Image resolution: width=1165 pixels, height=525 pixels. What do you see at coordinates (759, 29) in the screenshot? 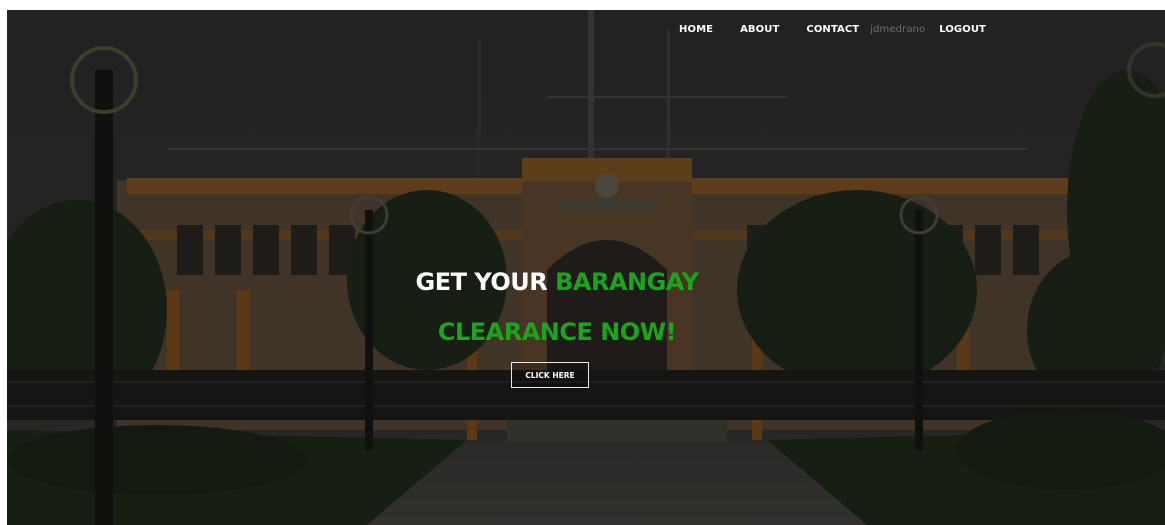
I see `nav-about-link: ABOUT` at bounding box center [759, 29].